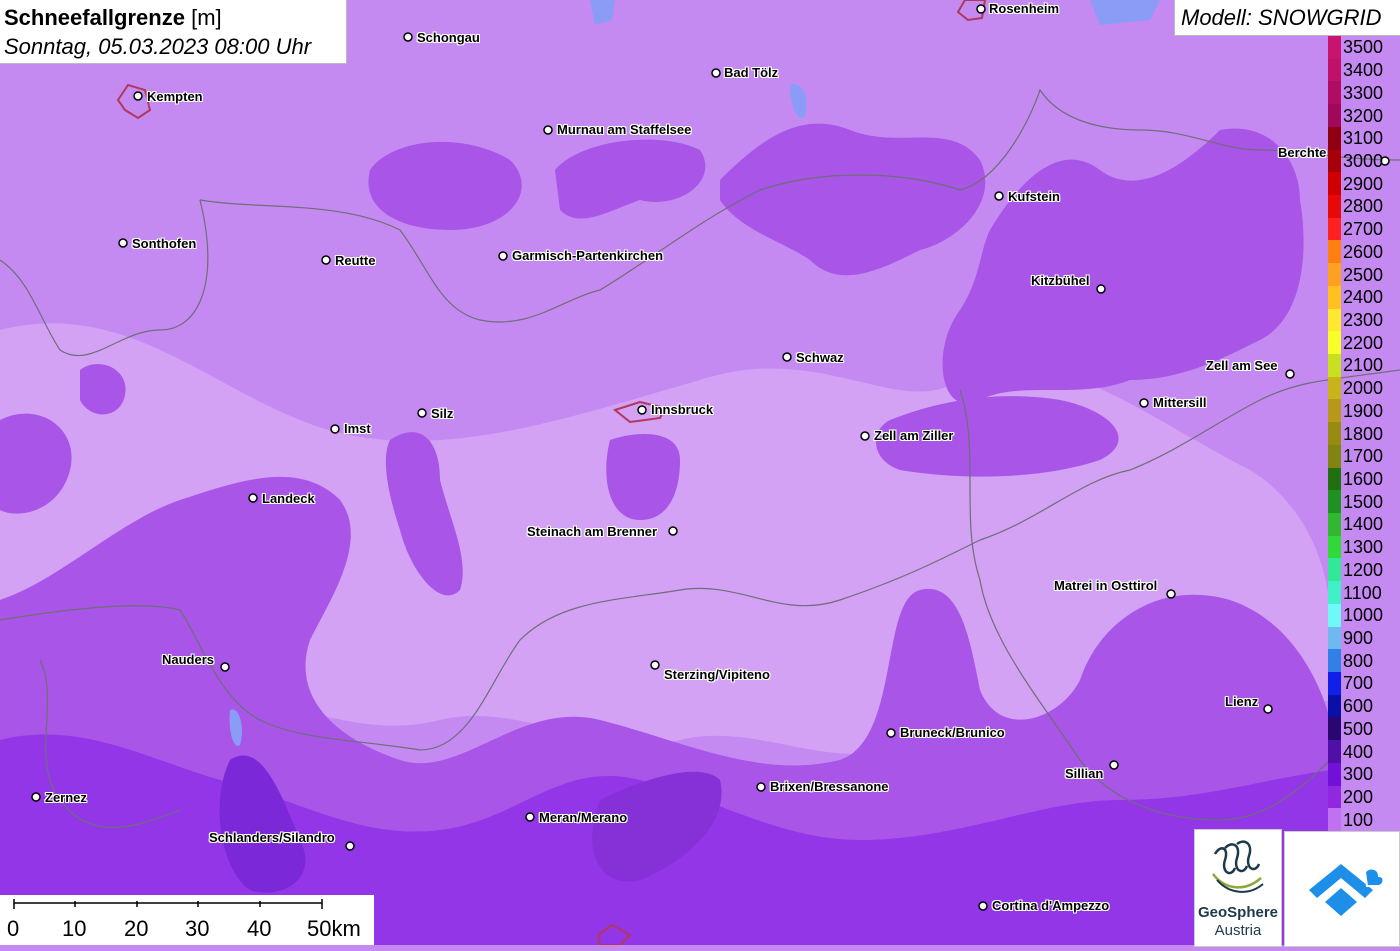 The width and height of the screenshot is (1400, 951). I want to click on city-label-garmisch: Garmisch-Partenkirchen, so click(588, 255).